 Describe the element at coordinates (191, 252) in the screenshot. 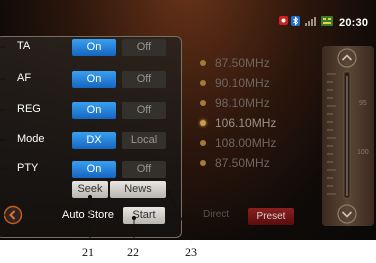

I see `callout-23: 23` at that location.